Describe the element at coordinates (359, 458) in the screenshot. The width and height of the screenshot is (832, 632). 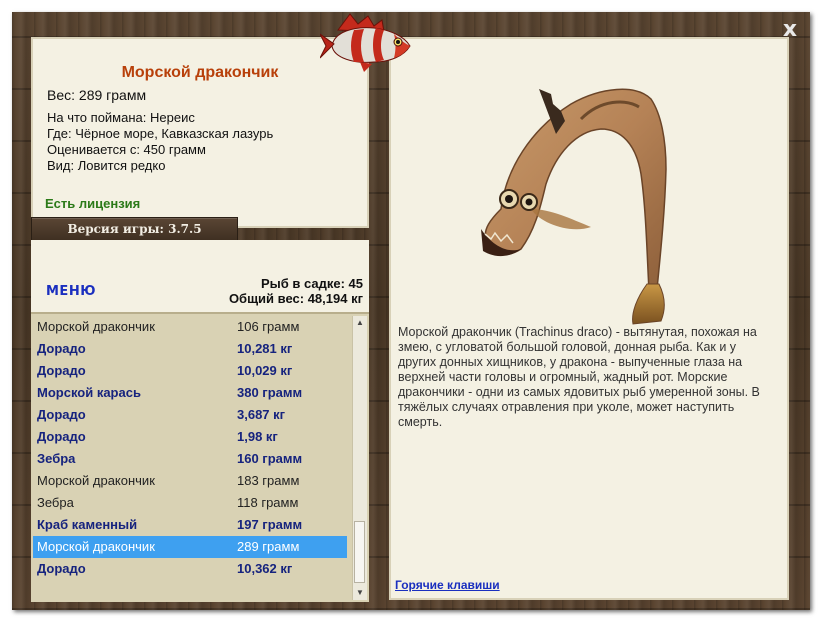
I see `list-scrollbar: ▲ ▼` at that location.